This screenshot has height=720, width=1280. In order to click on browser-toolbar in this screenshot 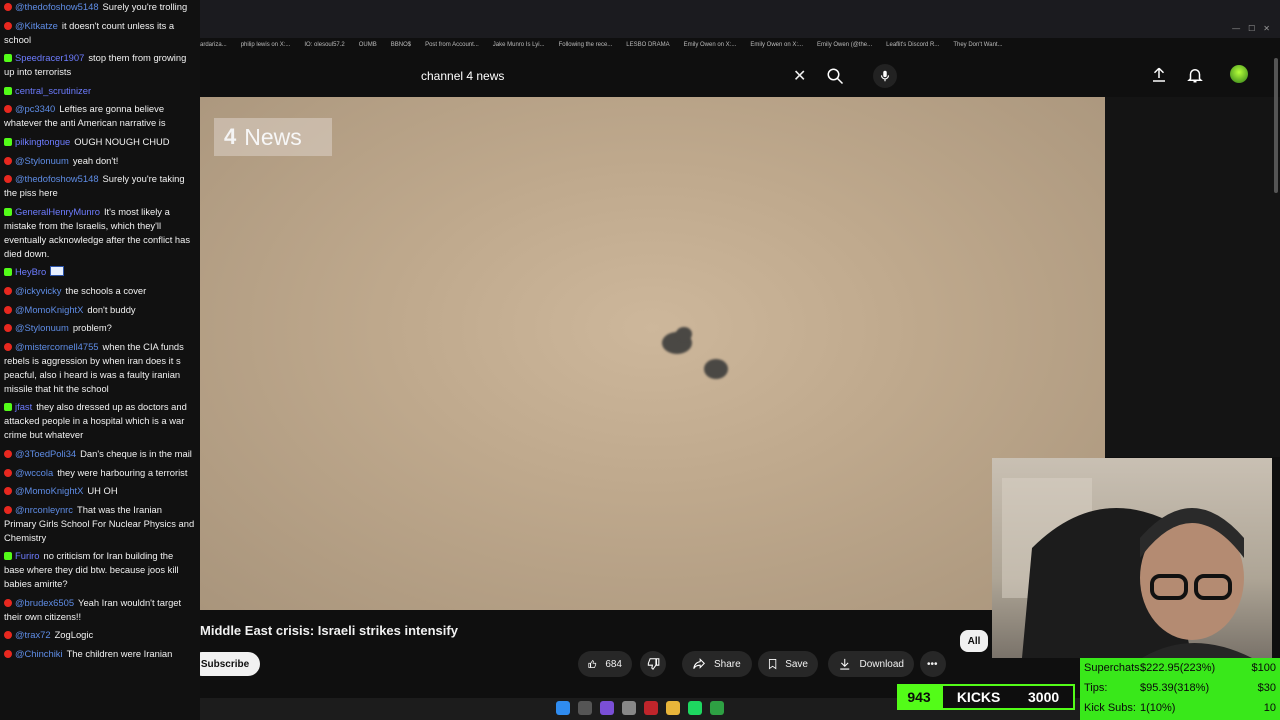, I will do `click(740, 19)`.